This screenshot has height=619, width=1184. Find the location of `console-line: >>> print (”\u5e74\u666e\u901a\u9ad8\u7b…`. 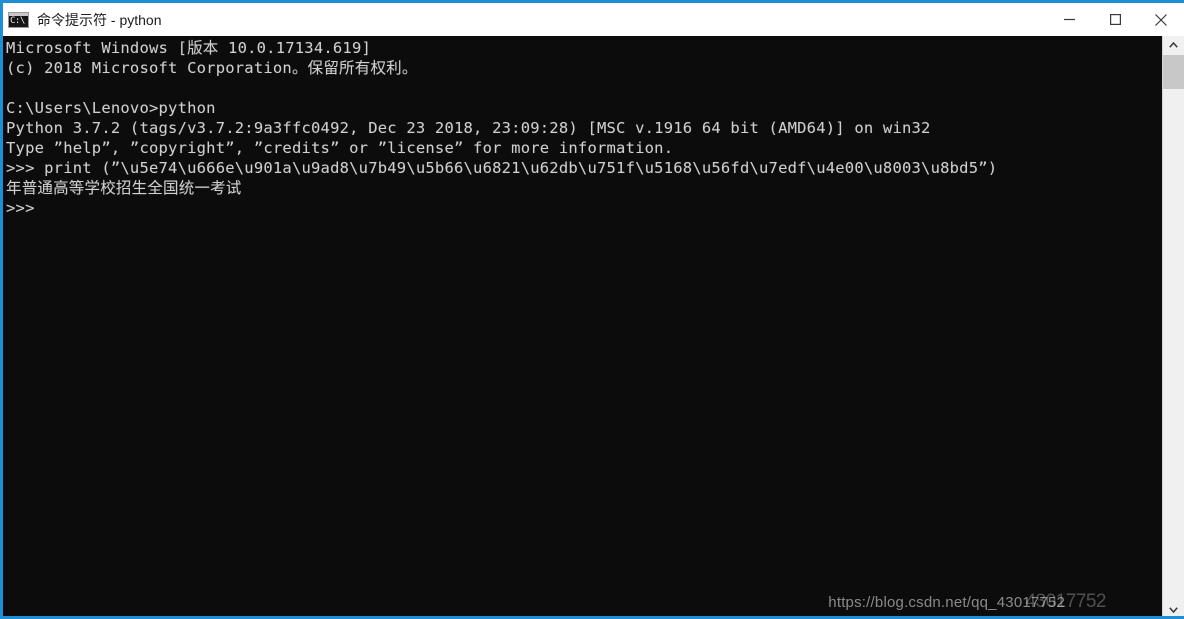

console-line: >>> print (”\u5e74\u666e\u901a\u9ad8\u7b… is located at coordinates (502, 168).